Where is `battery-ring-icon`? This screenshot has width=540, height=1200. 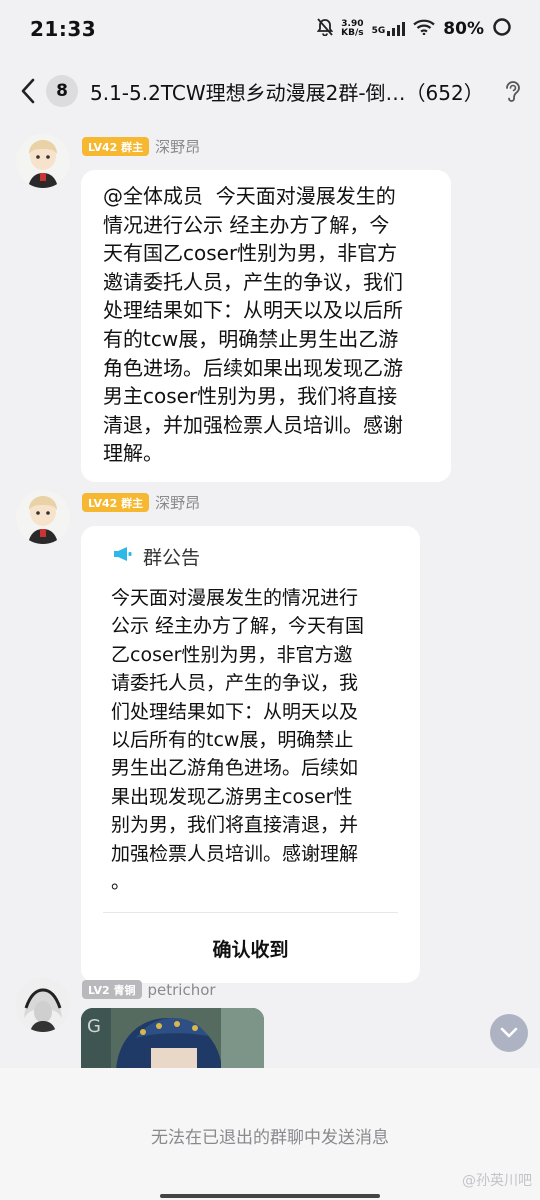 battery-ring-icon is located at coordinates (502, 29).